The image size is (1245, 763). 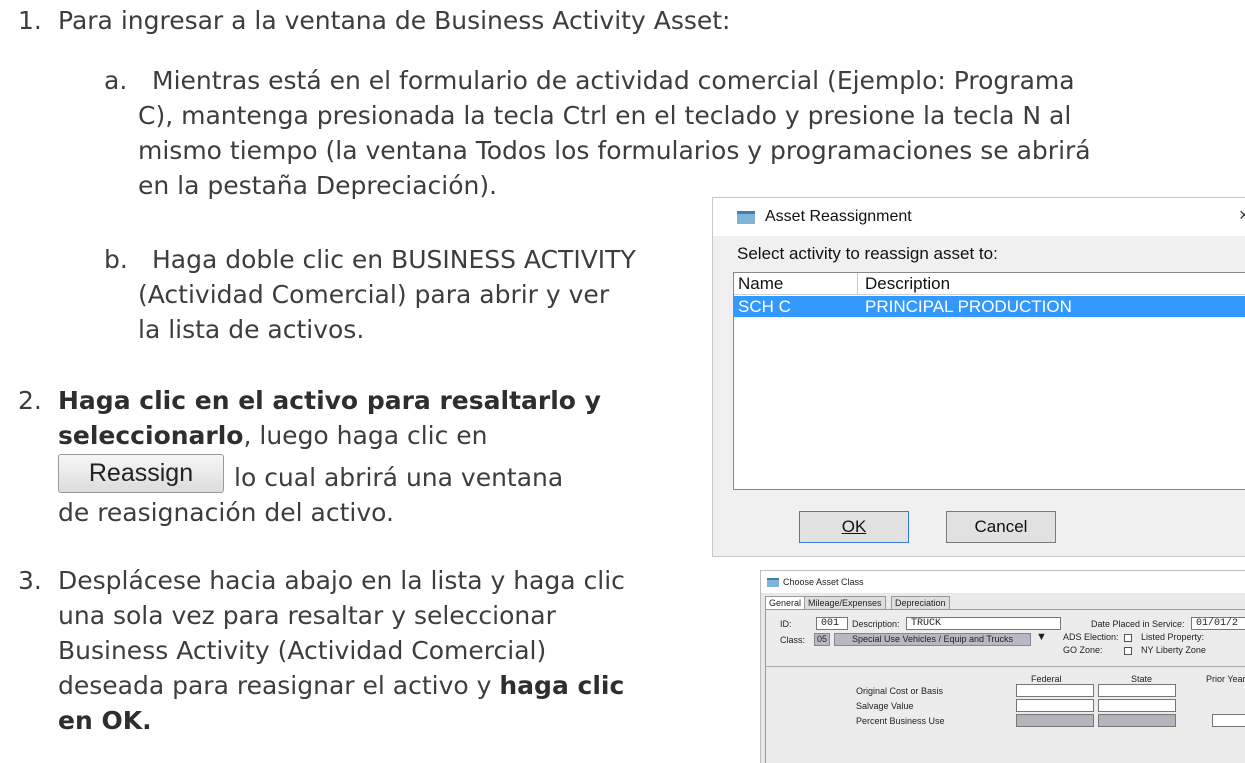 I want to click on id-field: 001, so click(x=832, y=623).